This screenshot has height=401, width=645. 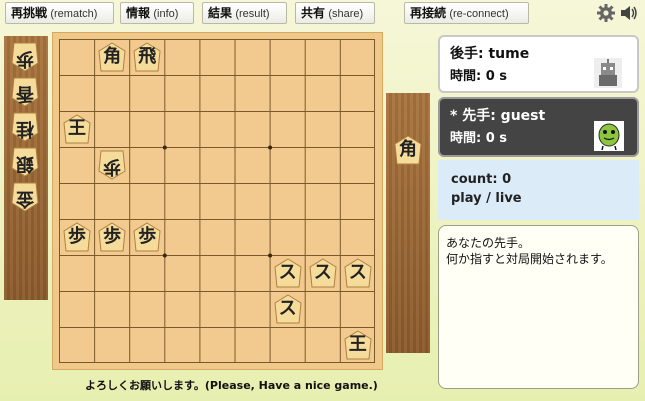 I want to click on sente-piece-stand, so click(x=408, y=223).